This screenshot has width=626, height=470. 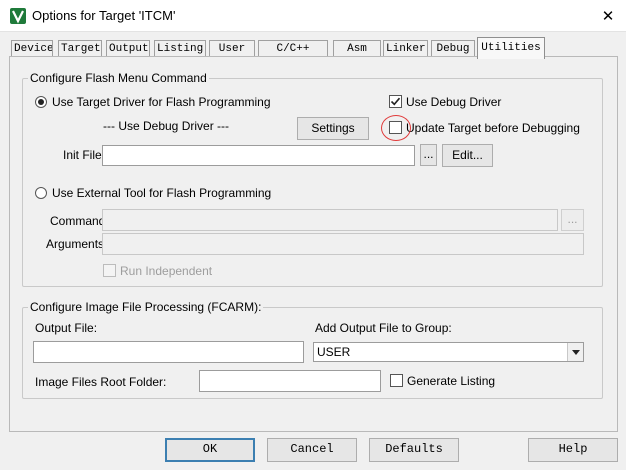 What do you see at coordinates (146, 307) in the screenshot?
I see `image-processing-legend: Configure Image File Processing (FCARM):` at bounding box center [146, 307].